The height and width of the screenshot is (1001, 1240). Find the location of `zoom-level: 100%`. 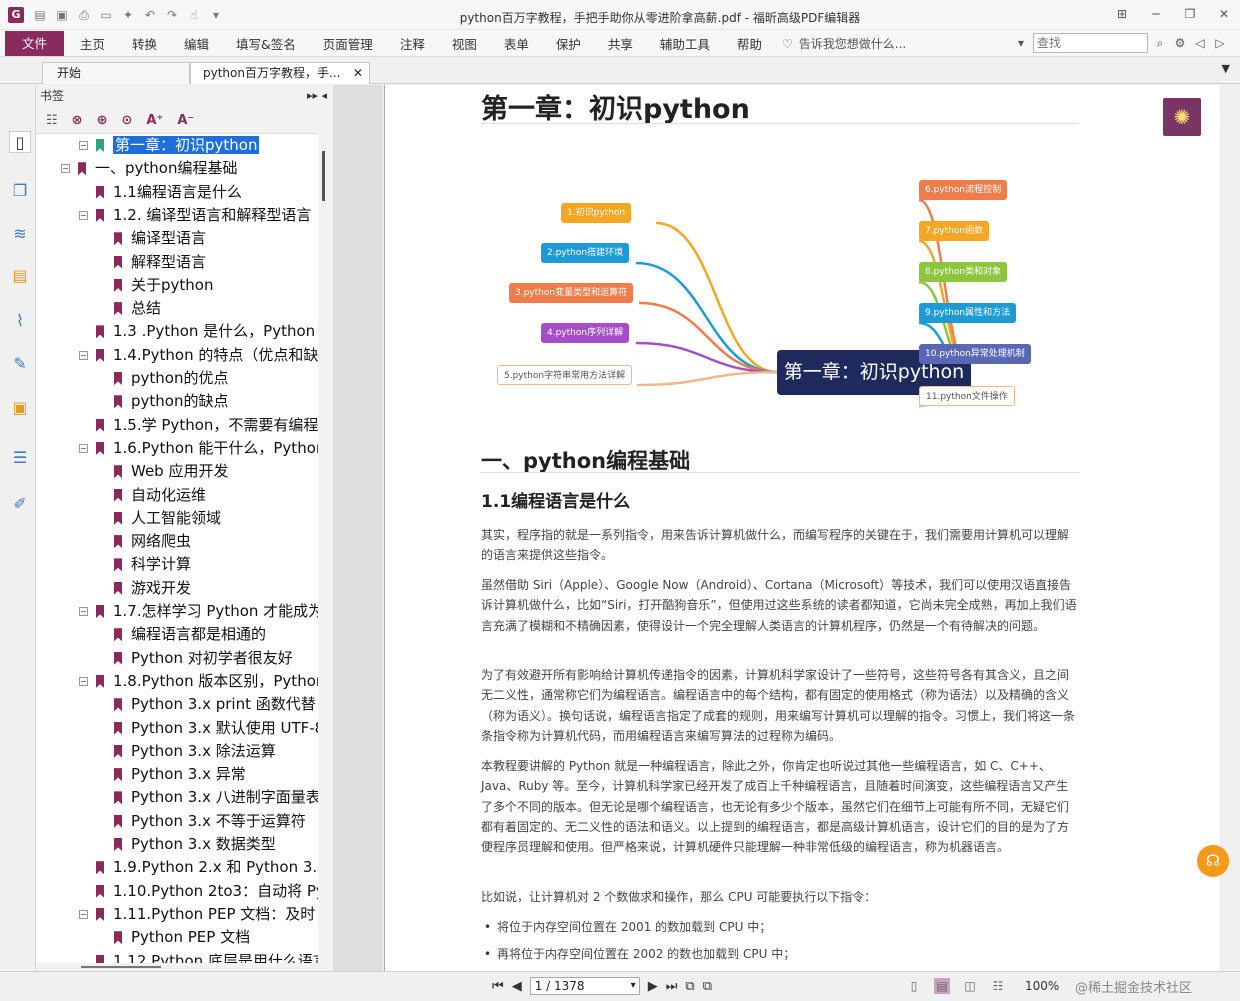

zoom-level: 100% is located at coordinates (1042, 986).